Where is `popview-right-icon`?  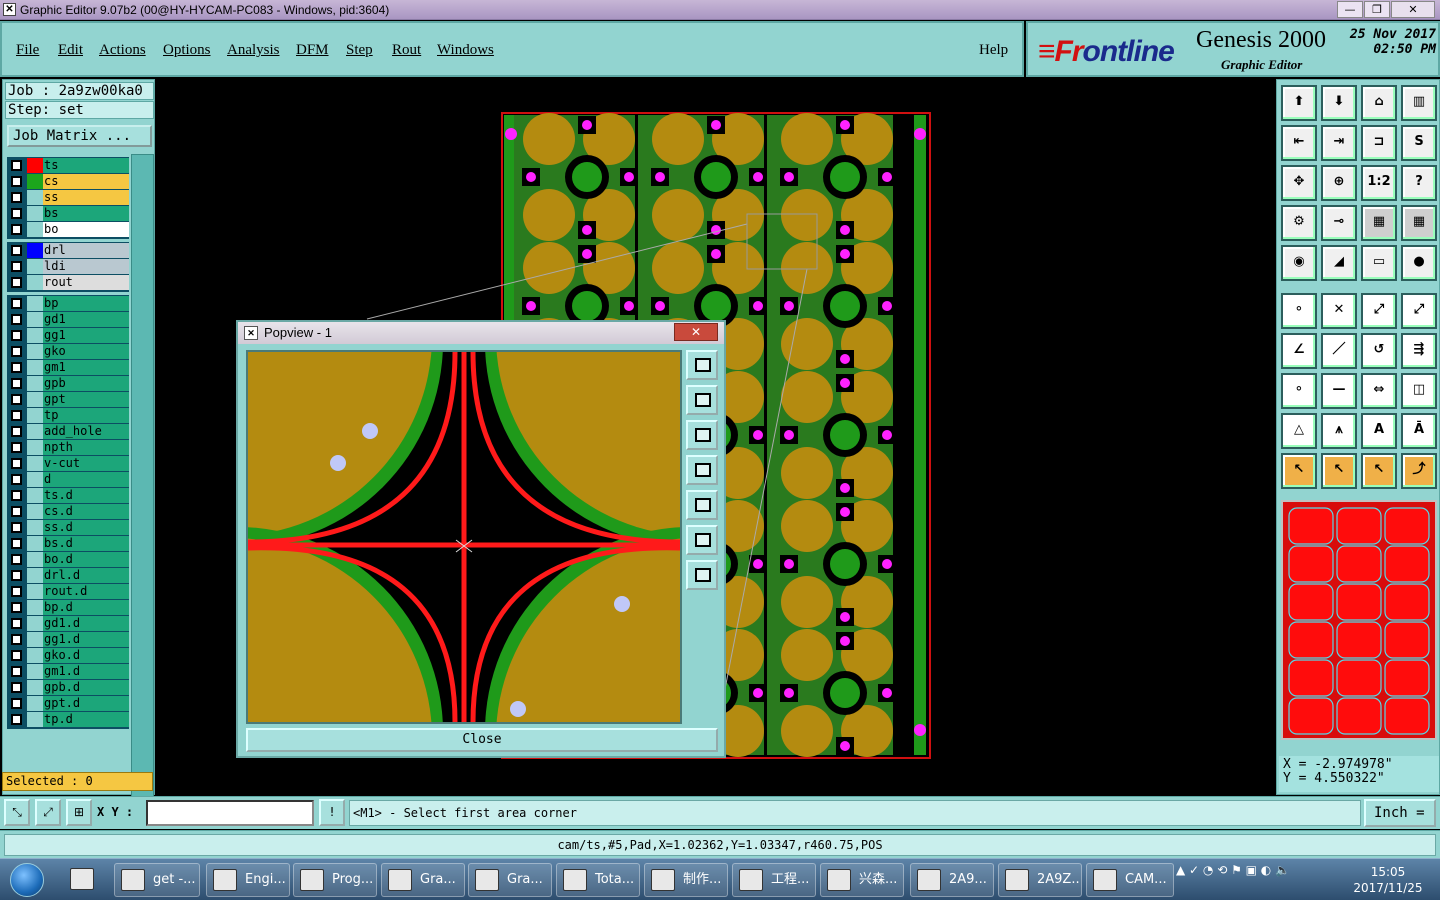
popview-right-icon is located at coordinates (702, 505).